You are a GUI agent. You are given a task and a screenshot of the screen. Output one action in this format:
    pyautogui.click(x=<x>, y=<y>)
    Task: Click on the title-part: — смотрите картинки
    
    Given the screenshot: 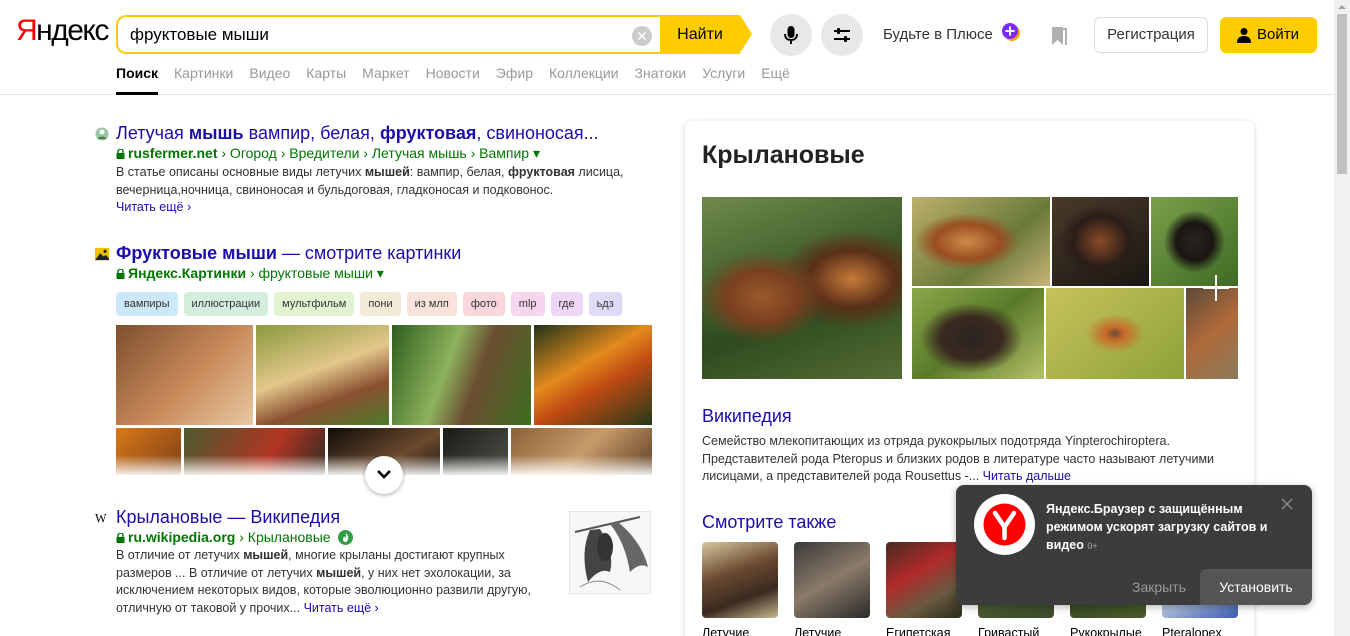 What is the action you would take?
    pyautogui.click(x=369, y=253)
    